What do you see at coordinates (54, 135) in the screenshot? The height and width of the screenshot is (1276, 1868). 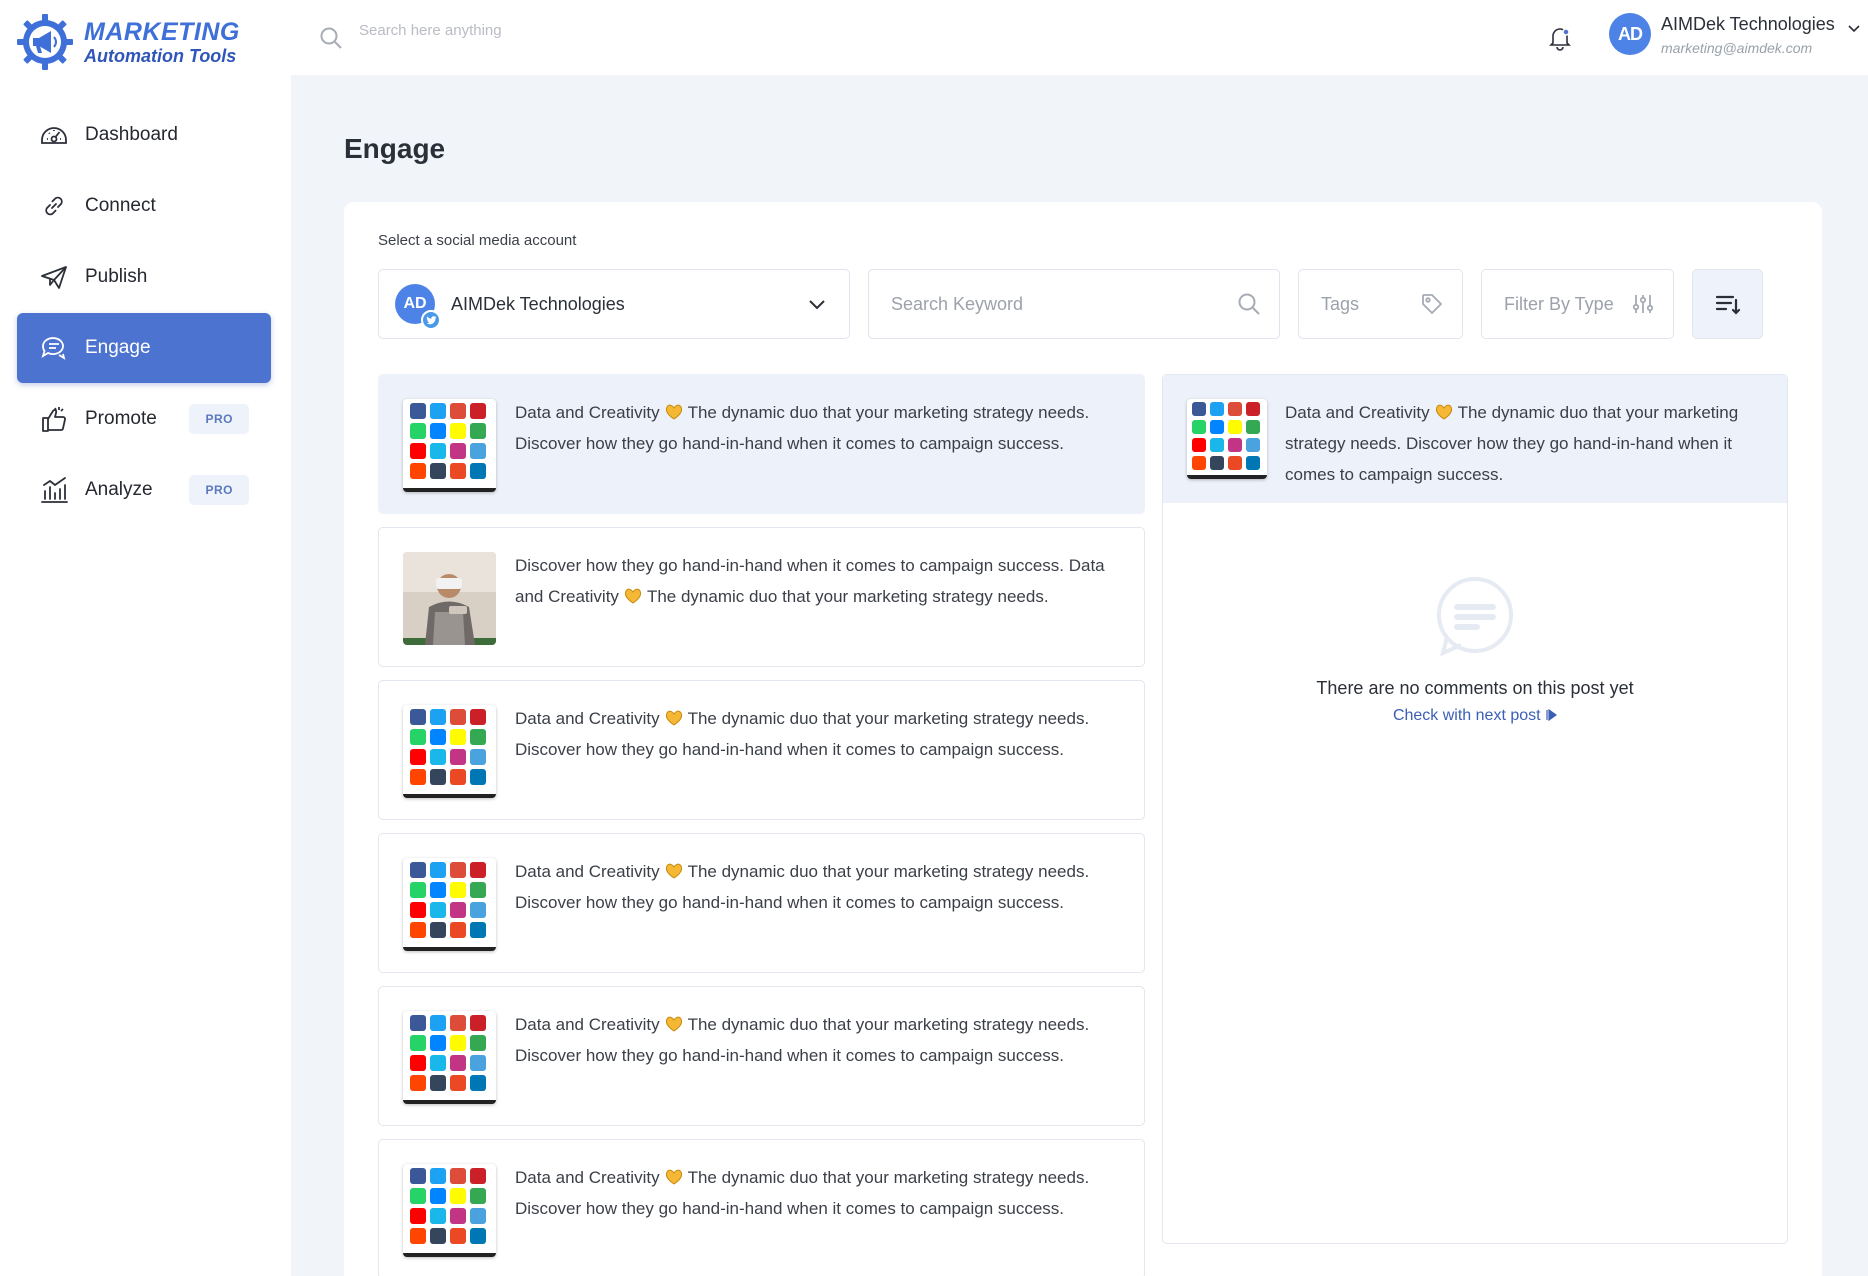 I see `dashboard-icon` at bounding box center [54, 135].